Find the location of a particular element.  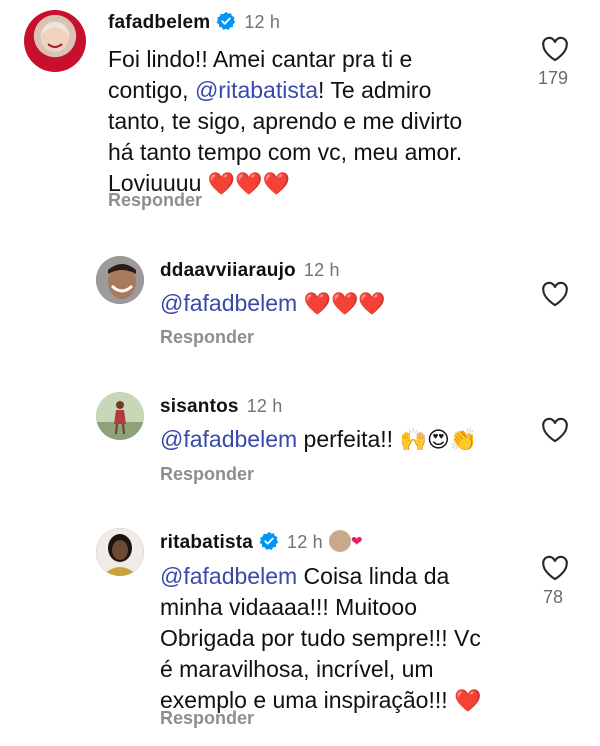

comment-username: ddaavviiaraujo 12 h is located at coordinates (250, 271).